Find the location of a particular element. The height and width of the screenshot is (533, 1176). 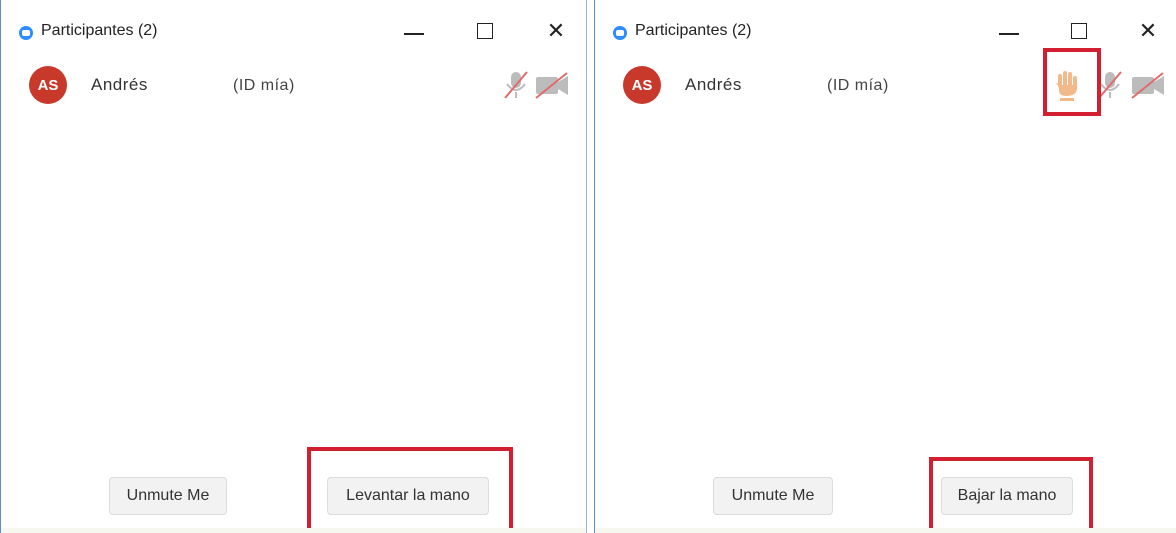

participant-row: AS Andrés (ID mía) is located at coordinates (293, 86).